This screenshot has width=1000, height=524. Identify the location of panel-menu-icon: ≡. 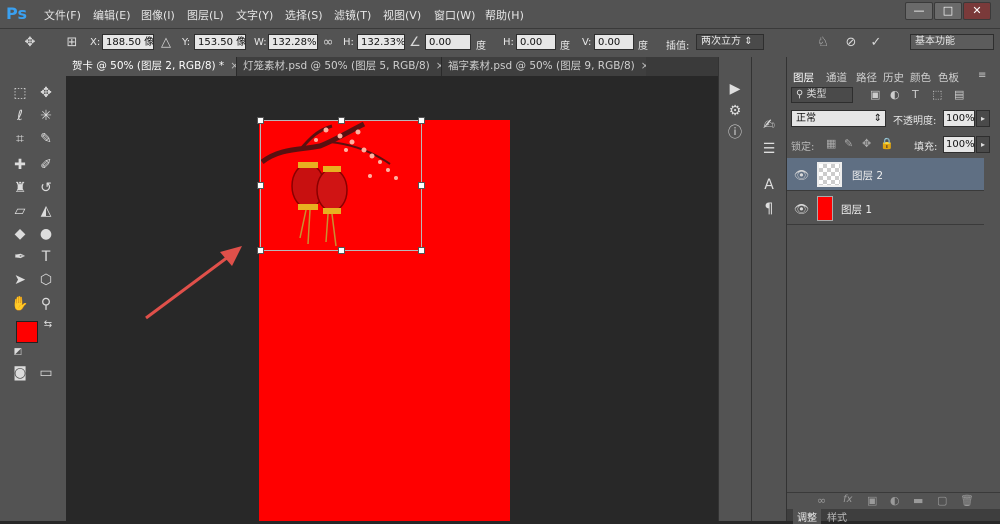
(982, 75).